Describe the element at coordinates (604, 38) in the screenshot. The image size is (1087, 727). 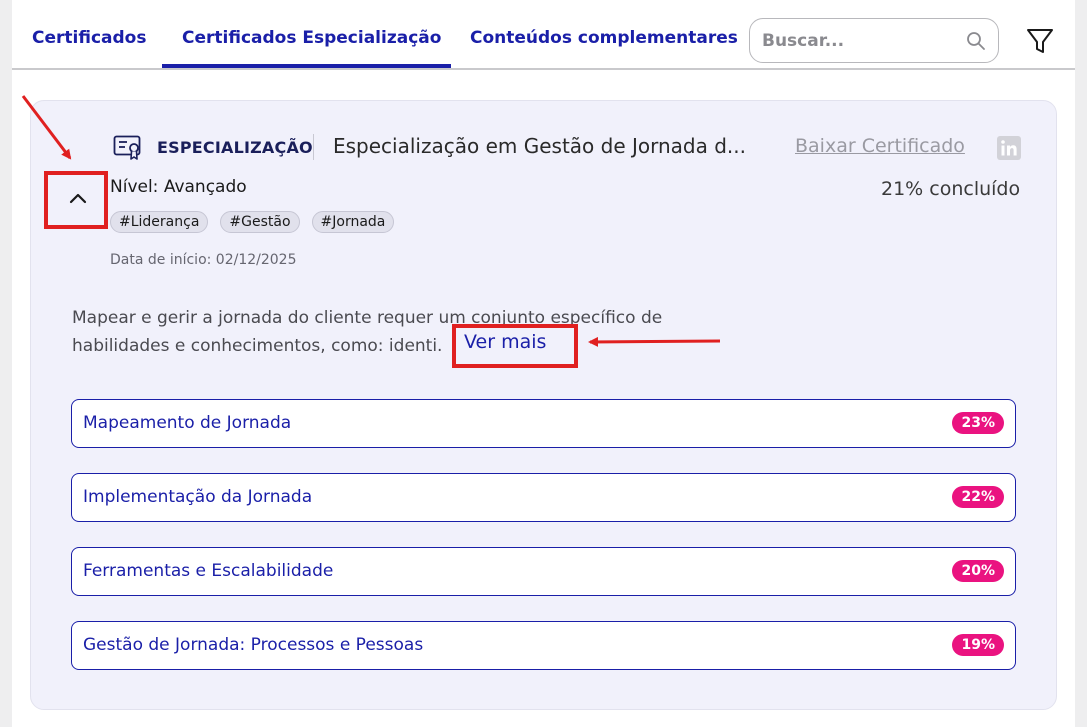
I see `tab-conteudos-complementares: Conteúdos complementares` at that location.